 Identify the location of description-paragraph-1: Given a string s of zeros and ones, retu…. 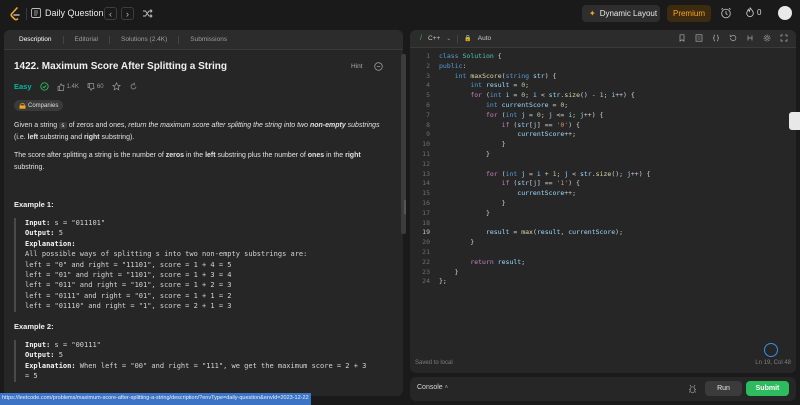
(201, 131).